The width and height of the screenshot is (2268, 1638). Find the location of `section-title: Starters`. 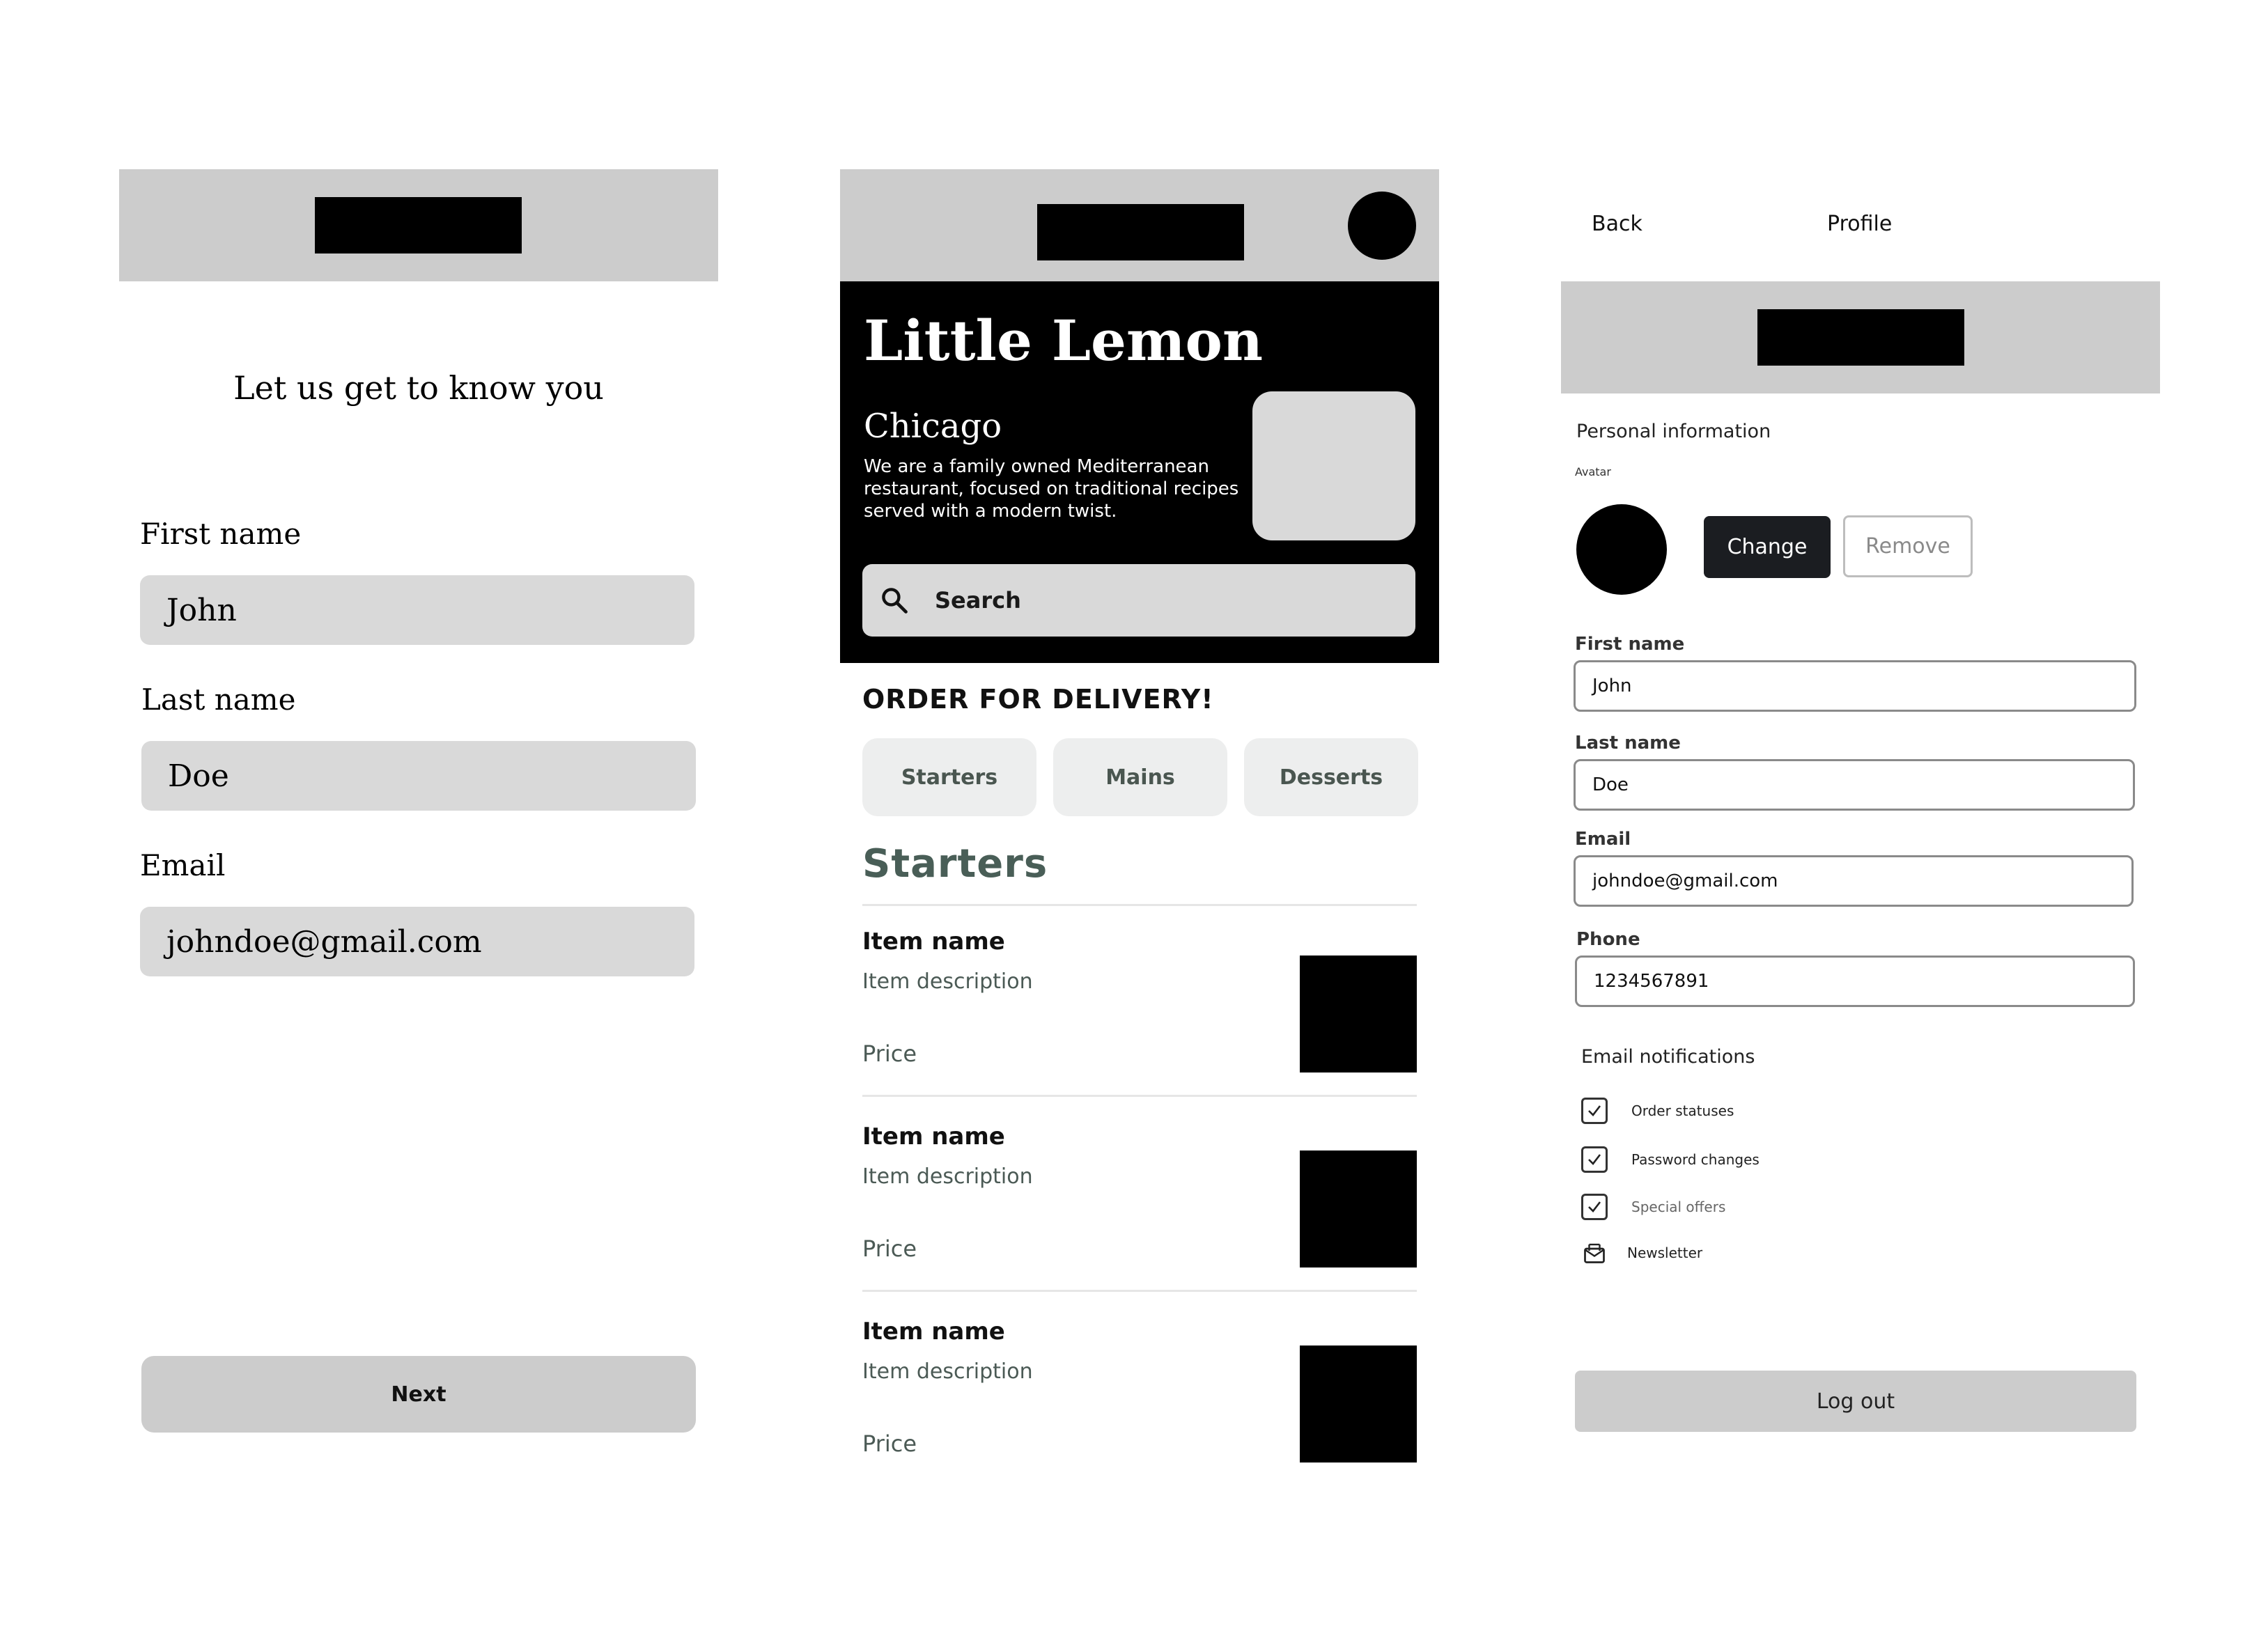

section-title: Starters is located at coordinates (955, 864).